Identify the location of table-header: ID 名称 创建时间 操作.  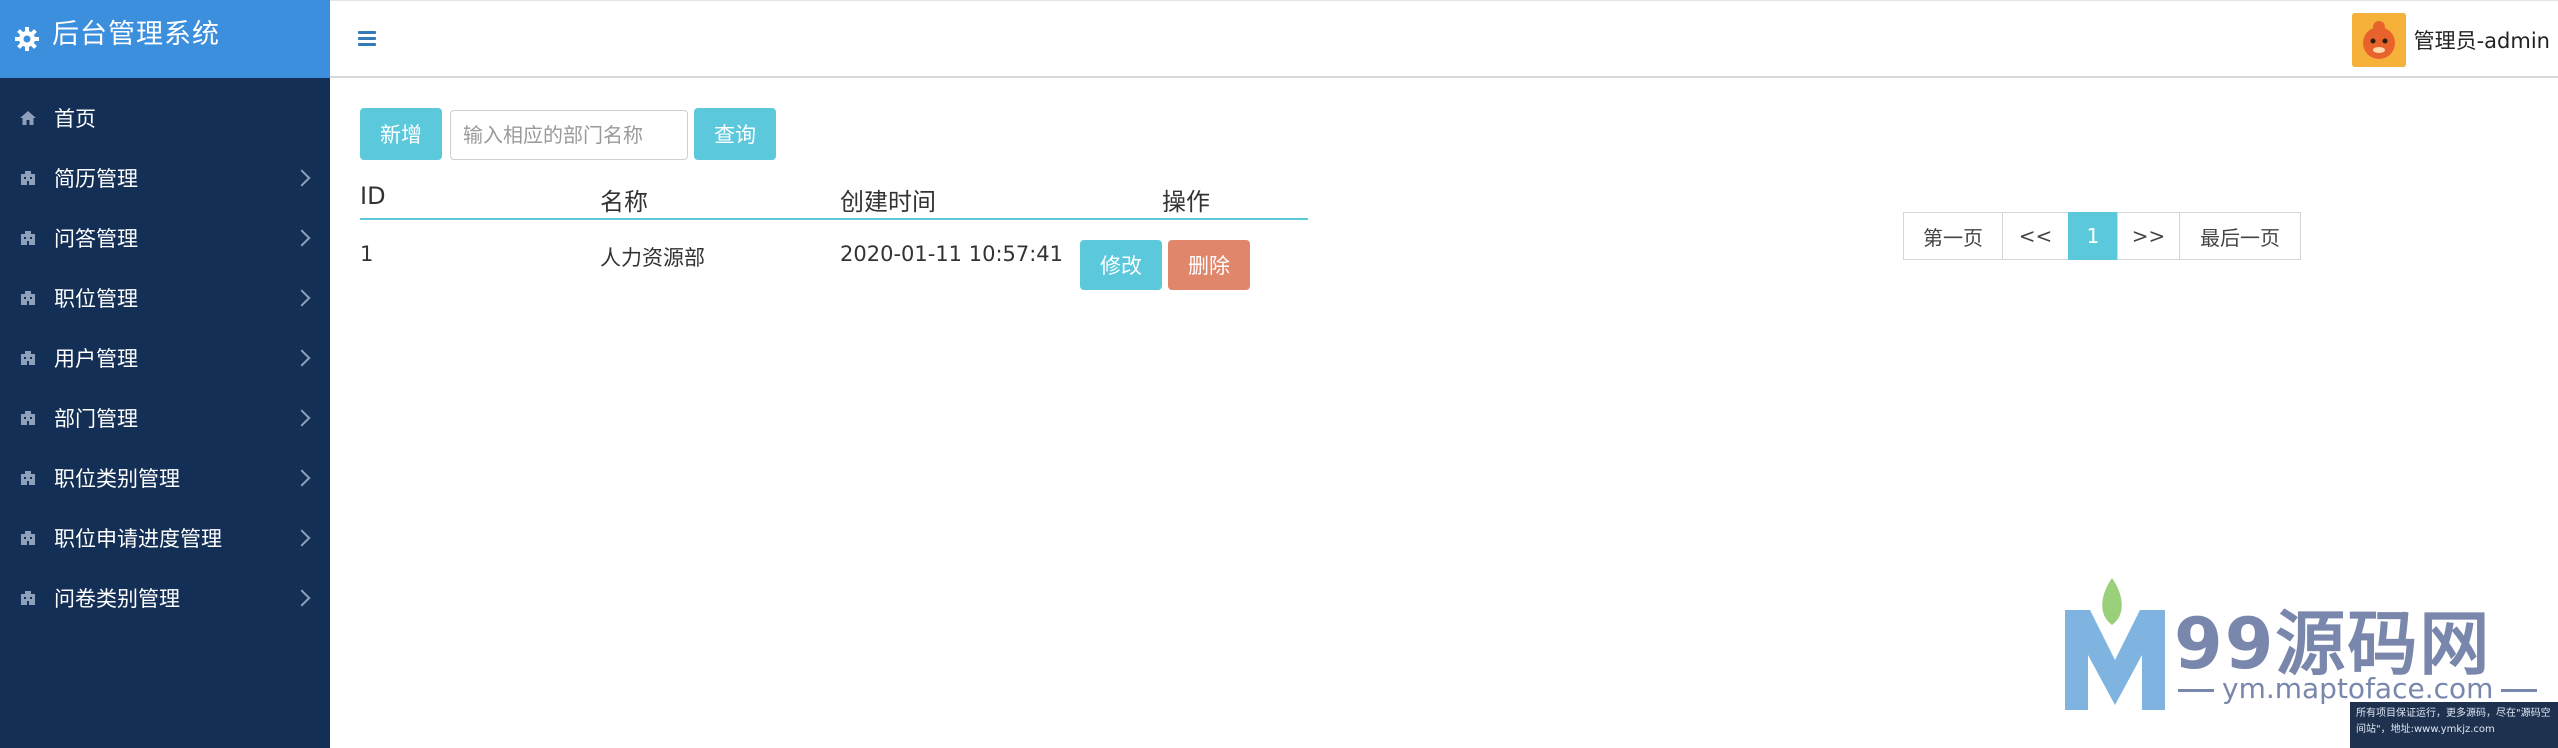
(834, 195).